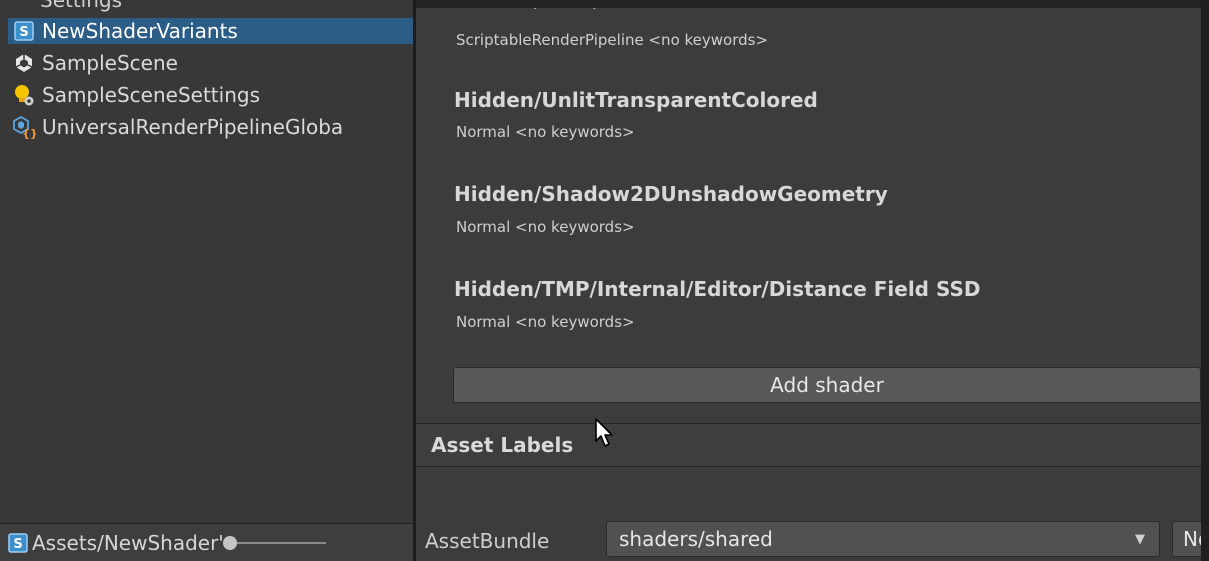  I want to click on mouse-cursor-icon, so click(604, 432).